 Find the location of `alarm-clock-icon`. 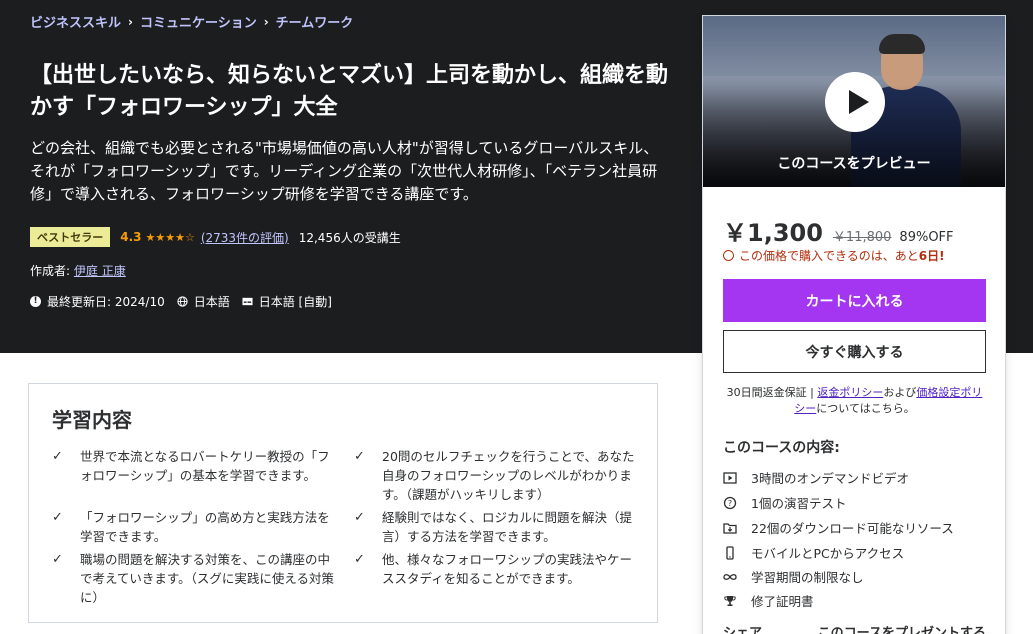

alarm-clock-icon is located at coordinates (728, 255).